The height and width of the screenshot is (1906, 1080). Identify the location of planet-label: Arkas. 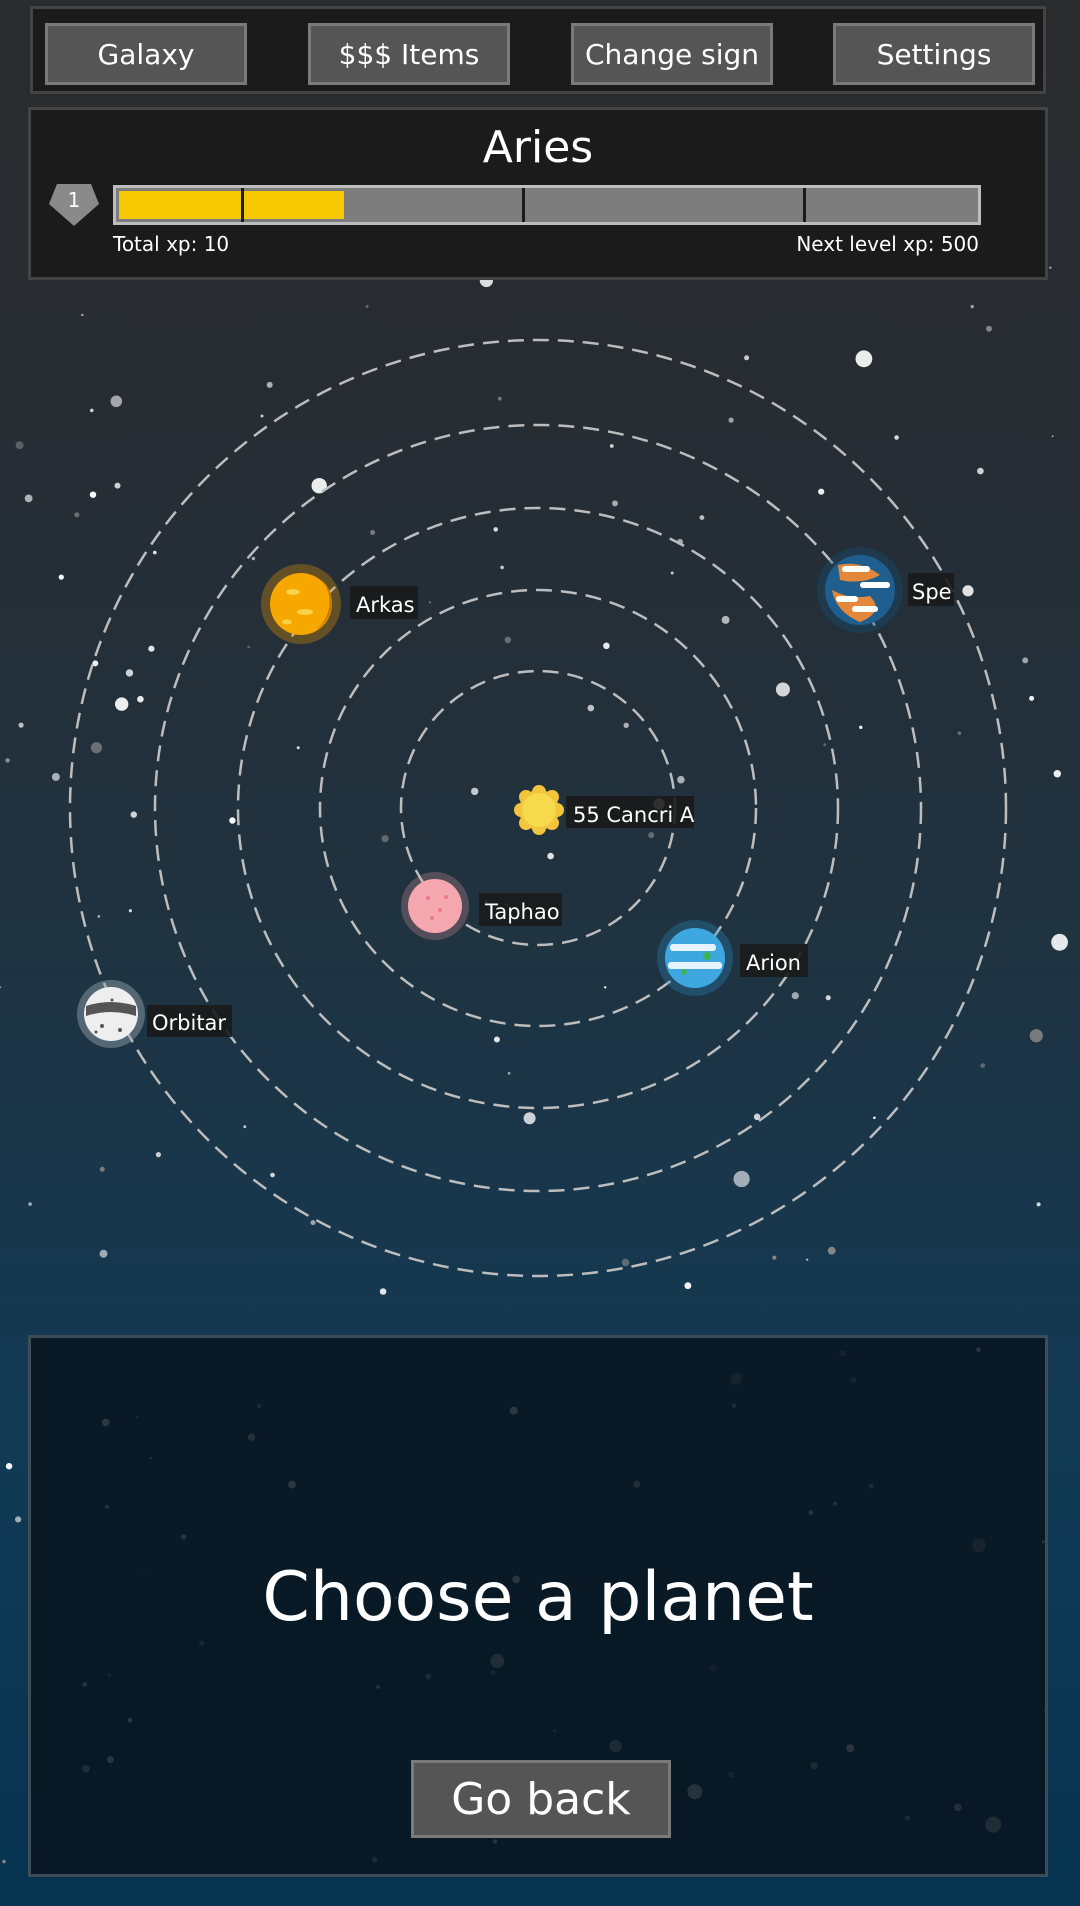
(385, 605).